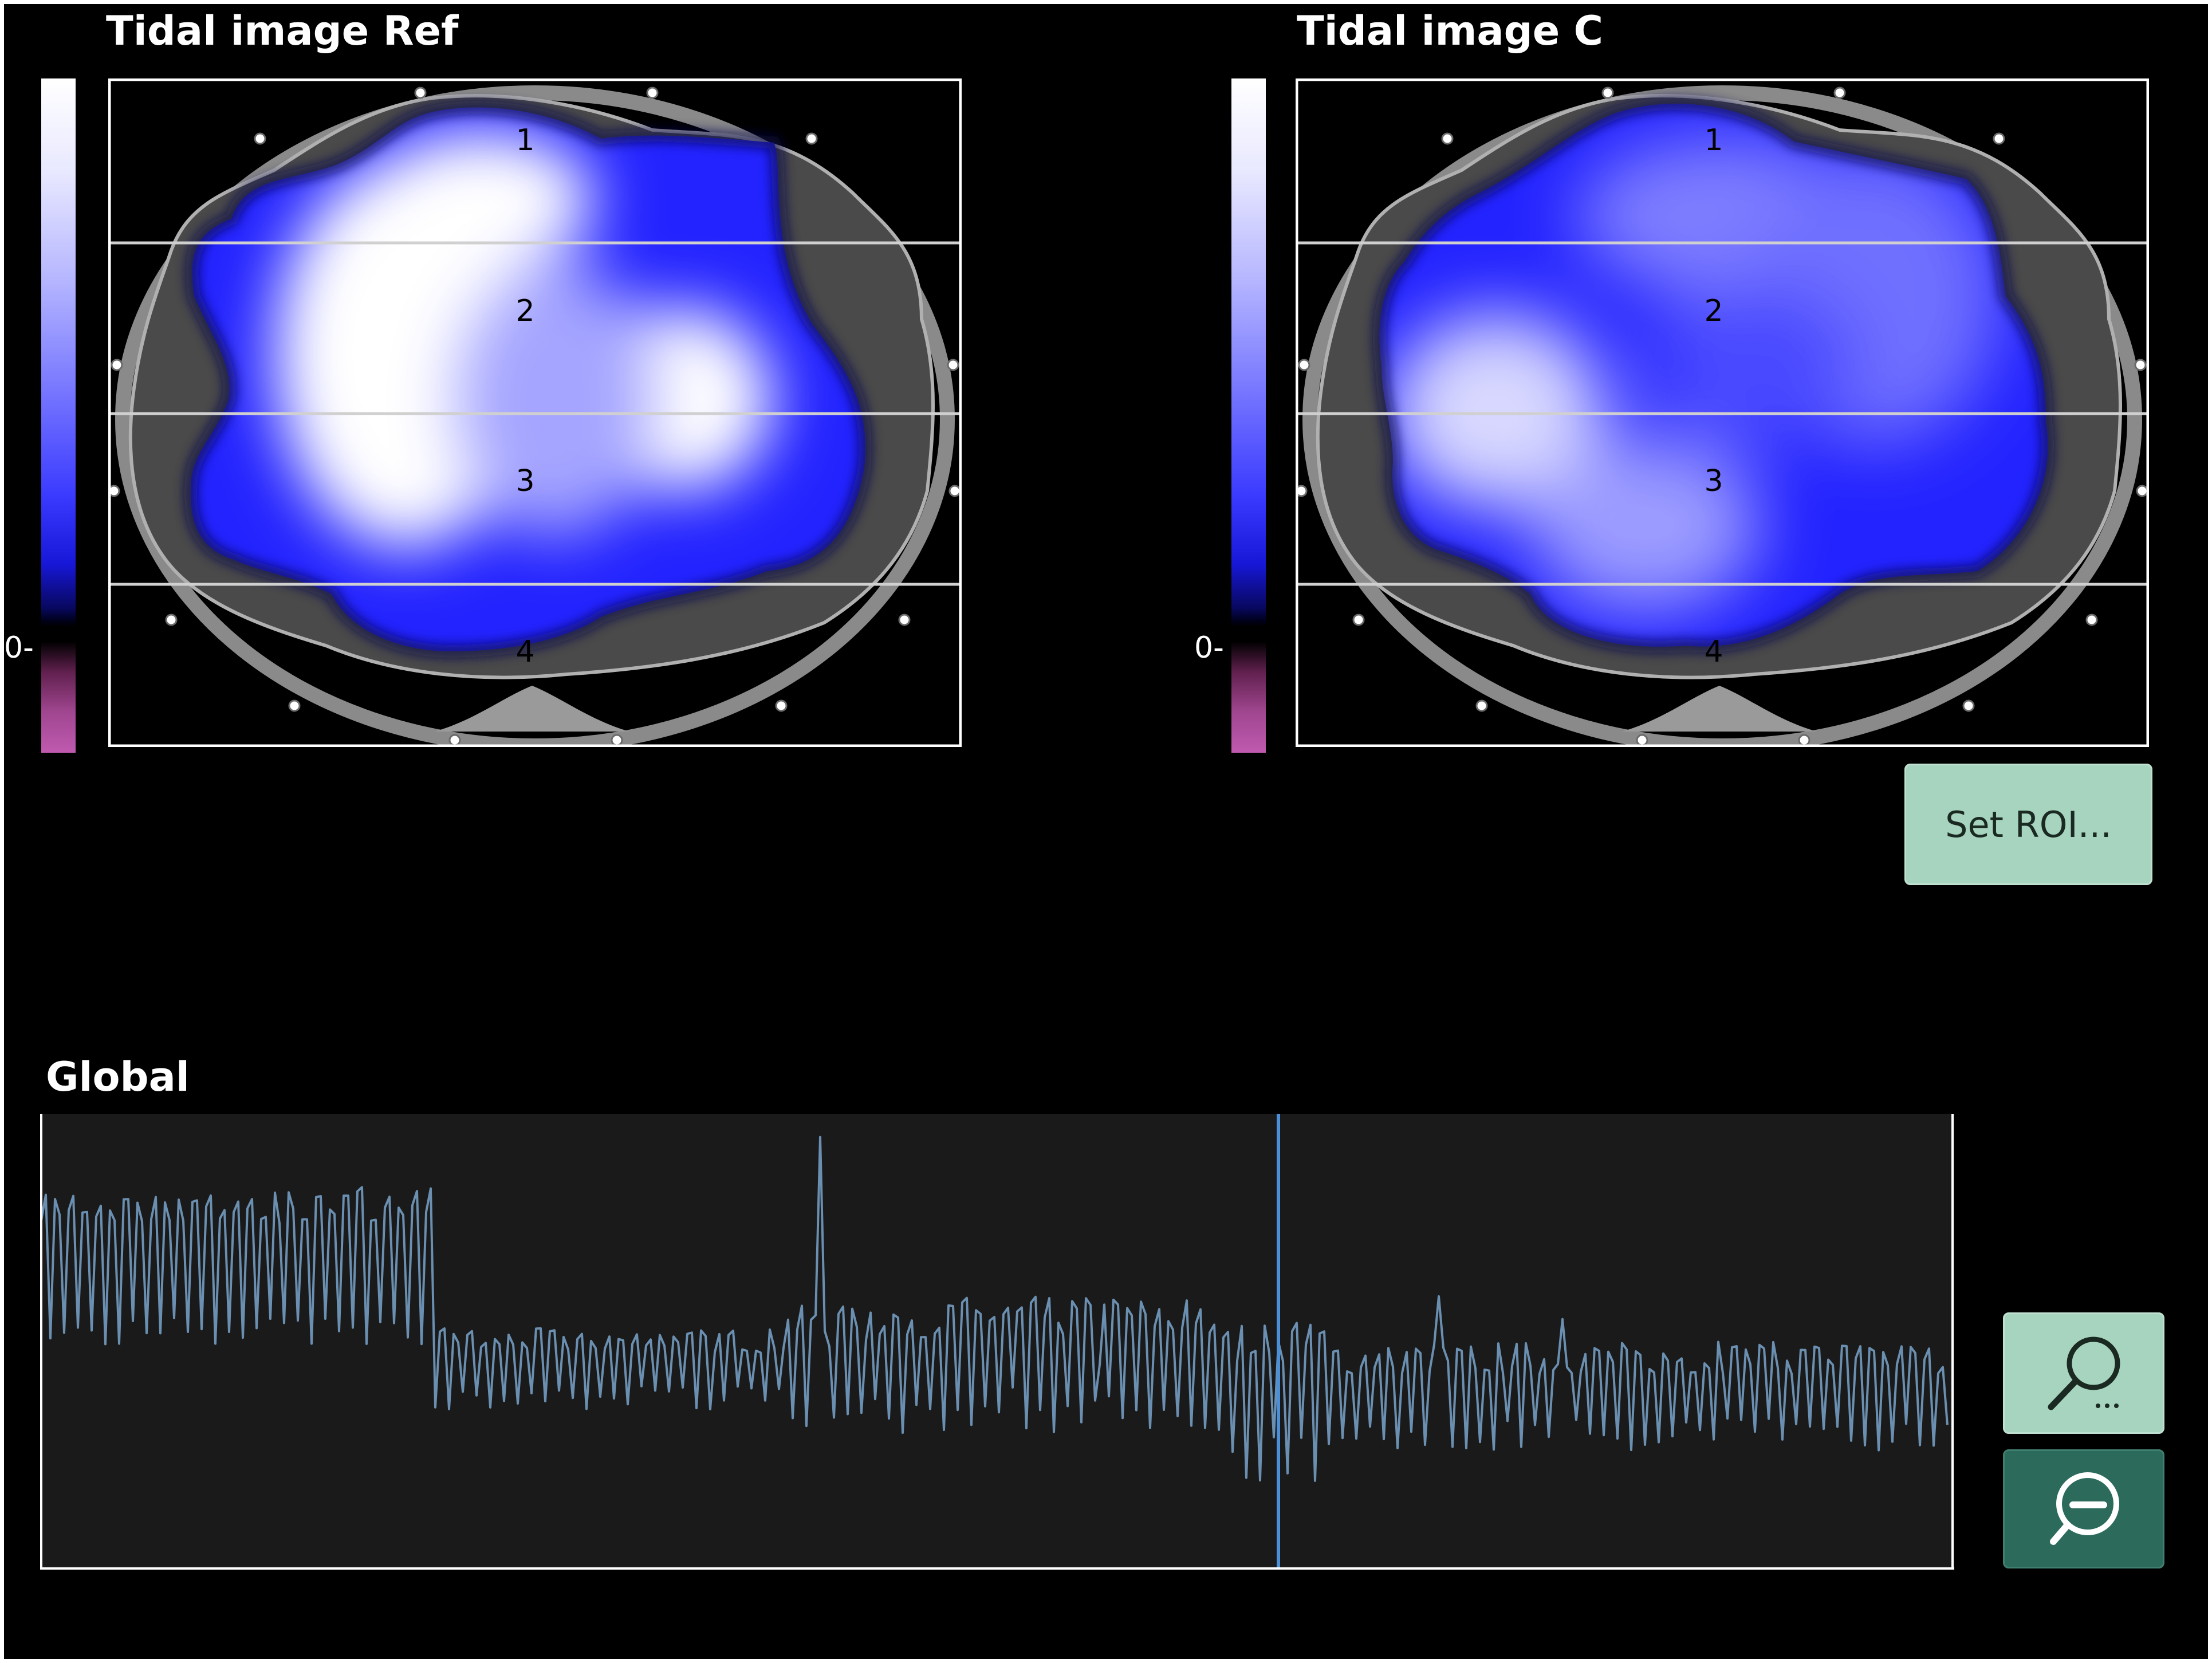 This screenshot has height=1663, width=2212. Describe the element at coordinates (1450, 31) in the screenshot. I see `panel-title-c: Tidal image C` at that location.